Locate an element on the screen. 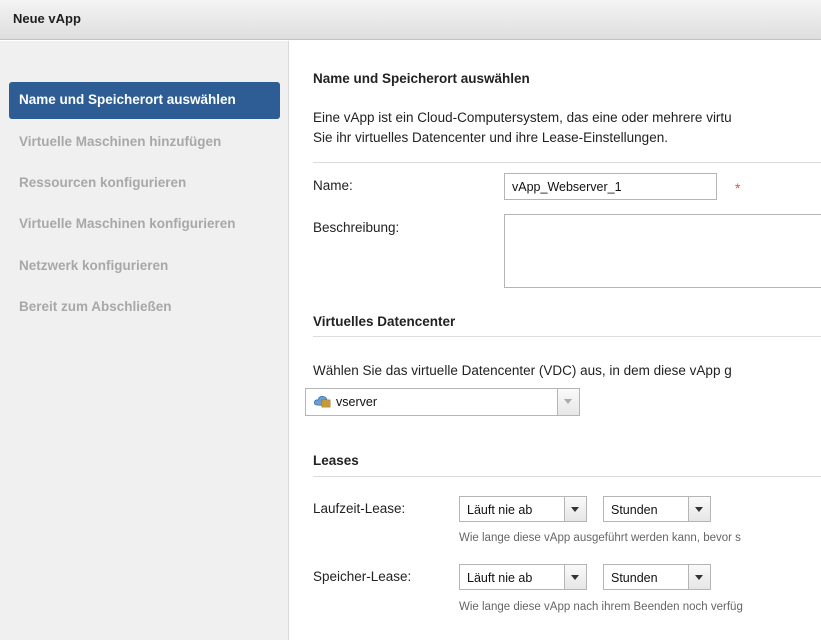 This screenshot has height=640, width=821. runtime-lease-select: Läuft nie ab is located at coordinates (523, 509).